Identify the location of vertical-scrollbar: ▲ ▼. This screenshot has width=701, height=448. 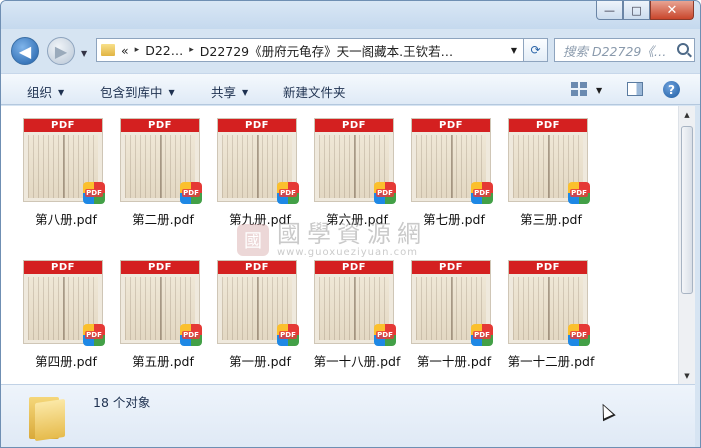
(686, 245).